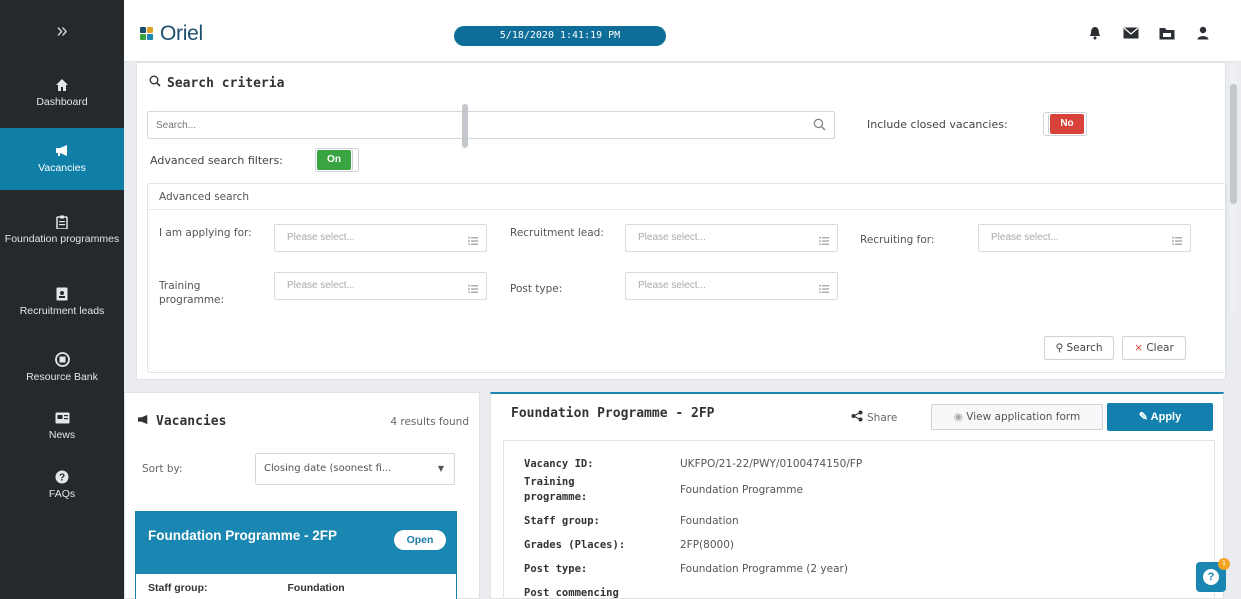 This screenshot has height=599, width=1241. Describe the element at coordinates (613, 413) in the screenshot. I see `vacancy-detail-title: Foundation Programme - 2FP` at that location.